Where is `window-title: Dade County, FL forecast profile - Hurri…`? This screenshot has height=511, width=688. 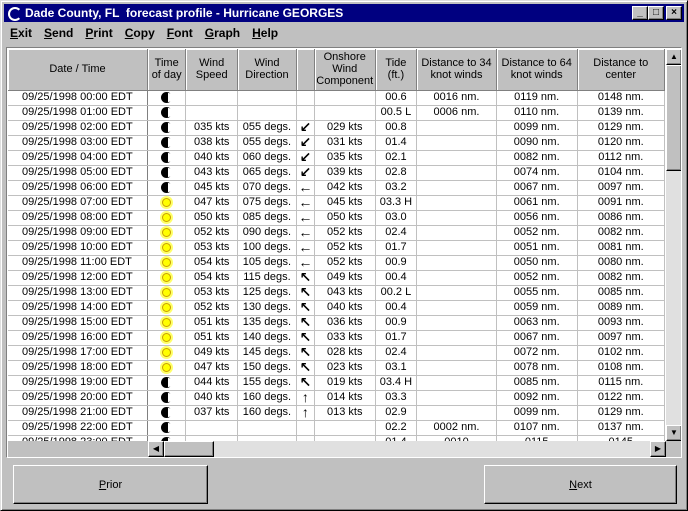 window-title: Dade County, FL forecast profile - Hurri… is located at coordinates (184, 13).